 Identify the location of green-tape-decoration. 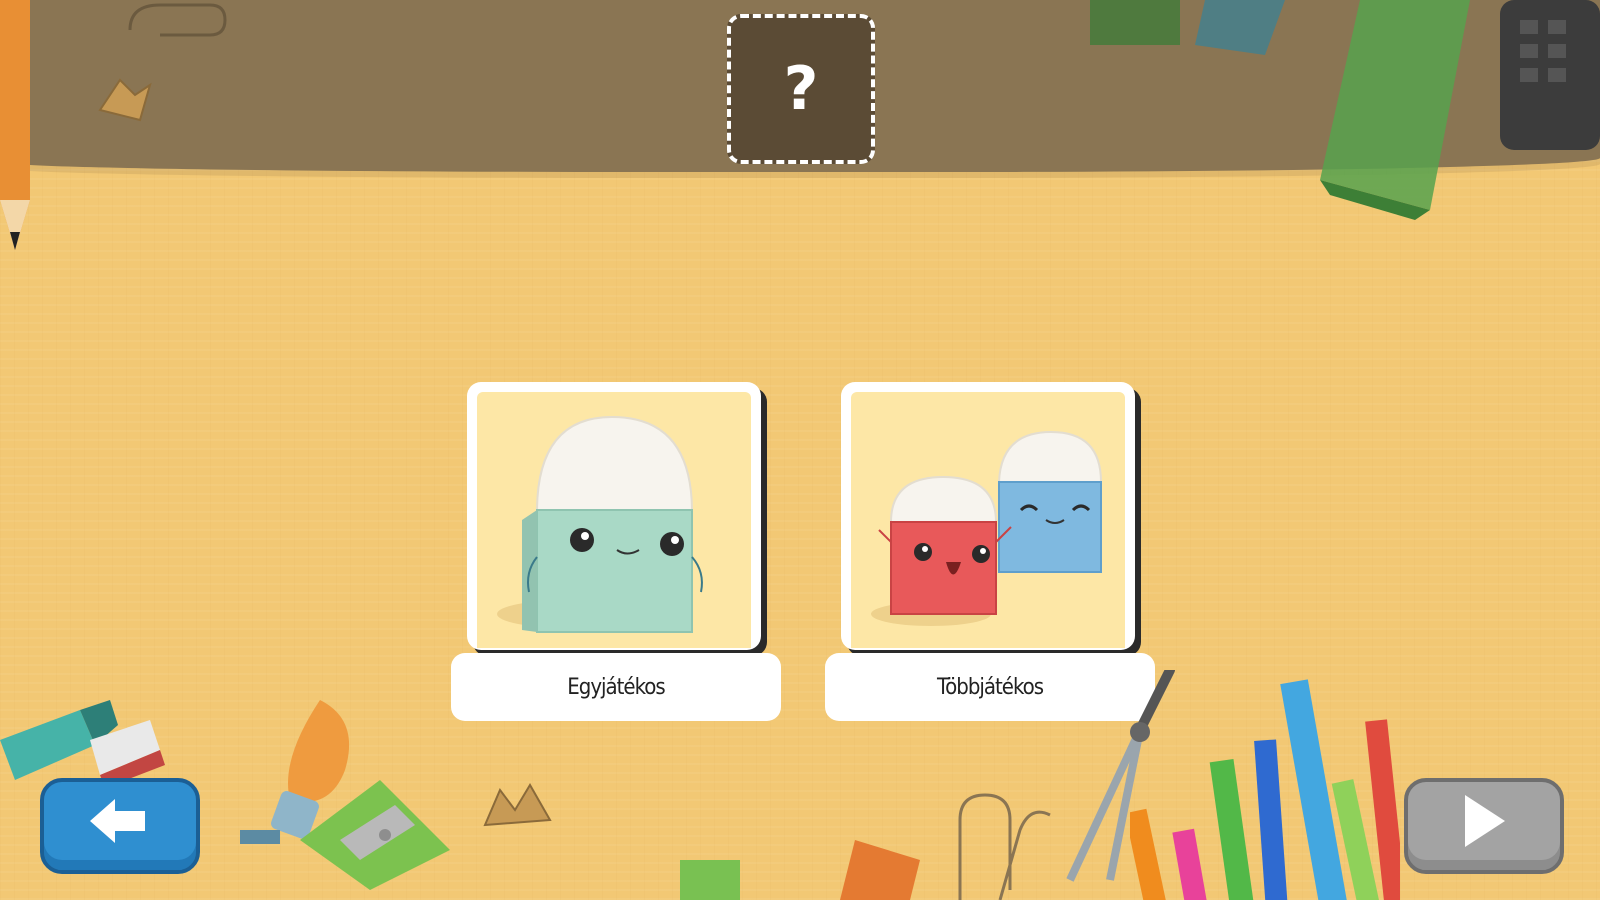
(1135, 22).